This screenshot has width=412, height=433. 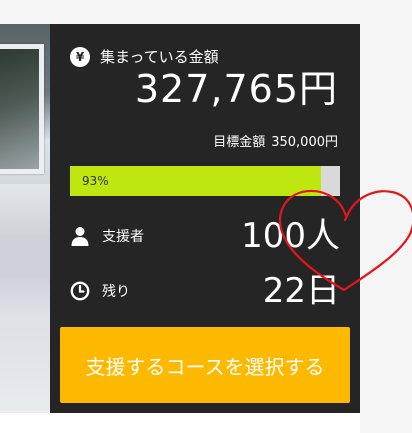 I want to click on progress-fill: 93%, so click(x=196, y=181).